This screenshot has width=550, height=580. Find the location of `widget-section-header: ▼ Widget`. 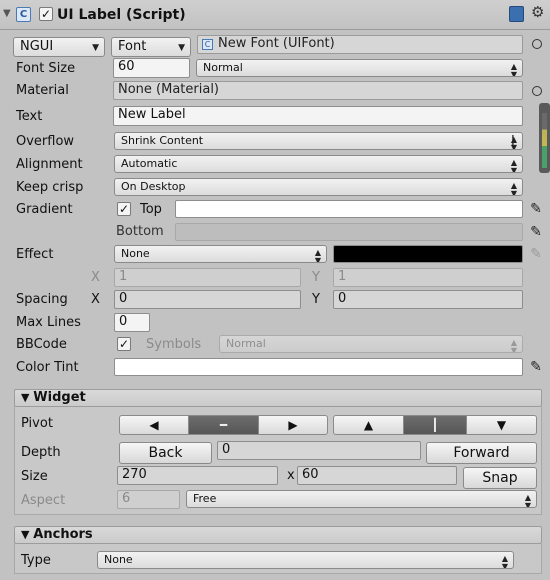

widget-section-header: ▼ Widget is located at coordinates (278, 398).